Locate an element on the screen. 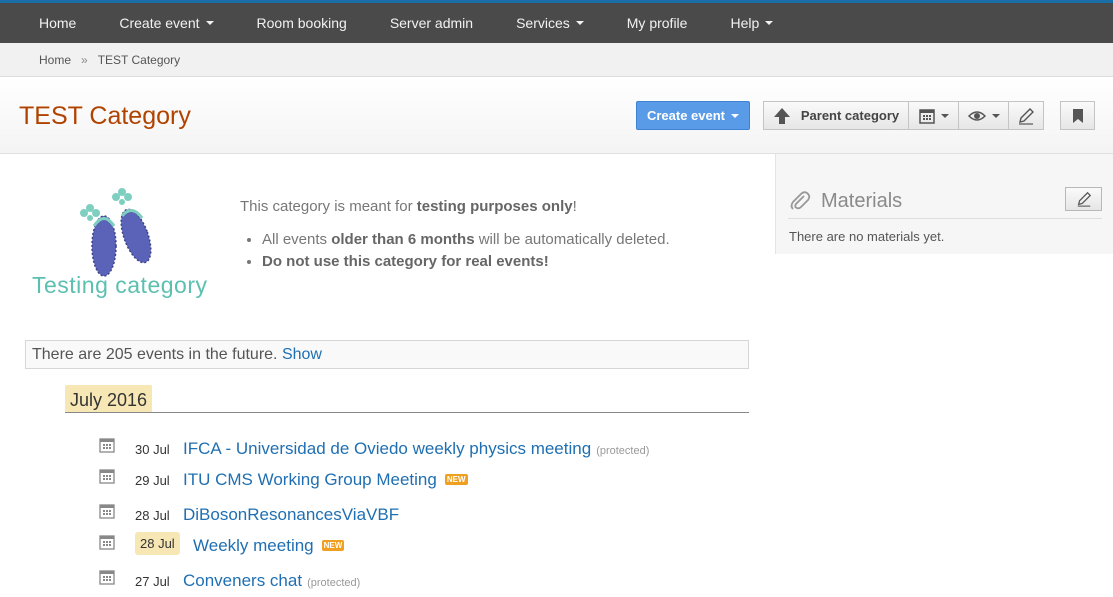 This screenshot has width=1113, height=597. bookmark-icon is located at coordinates (1077, 115).